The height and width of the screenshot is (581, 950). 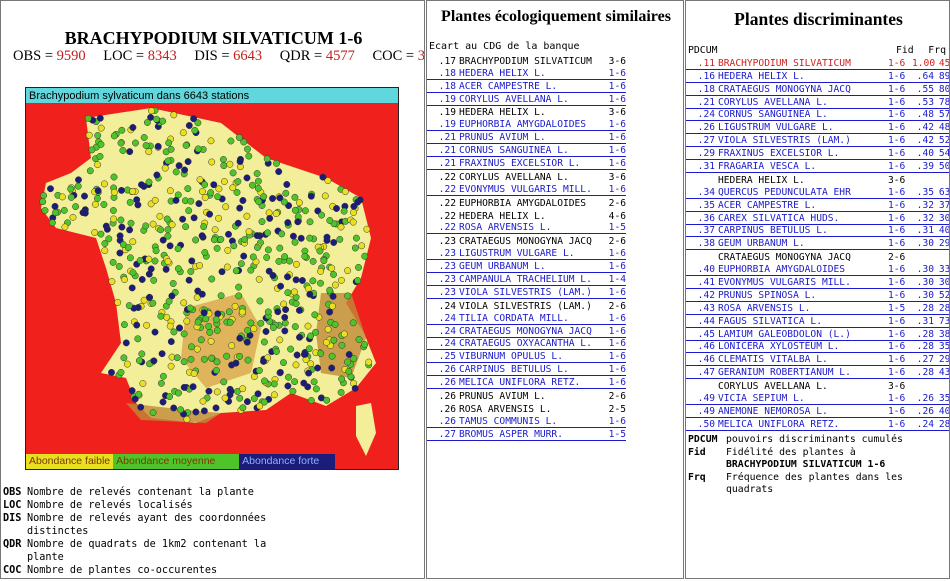 I want to click on similar-row: .23 CAMPANULA TRACHELIUM L. 1-4, so click(x=555, y=280).